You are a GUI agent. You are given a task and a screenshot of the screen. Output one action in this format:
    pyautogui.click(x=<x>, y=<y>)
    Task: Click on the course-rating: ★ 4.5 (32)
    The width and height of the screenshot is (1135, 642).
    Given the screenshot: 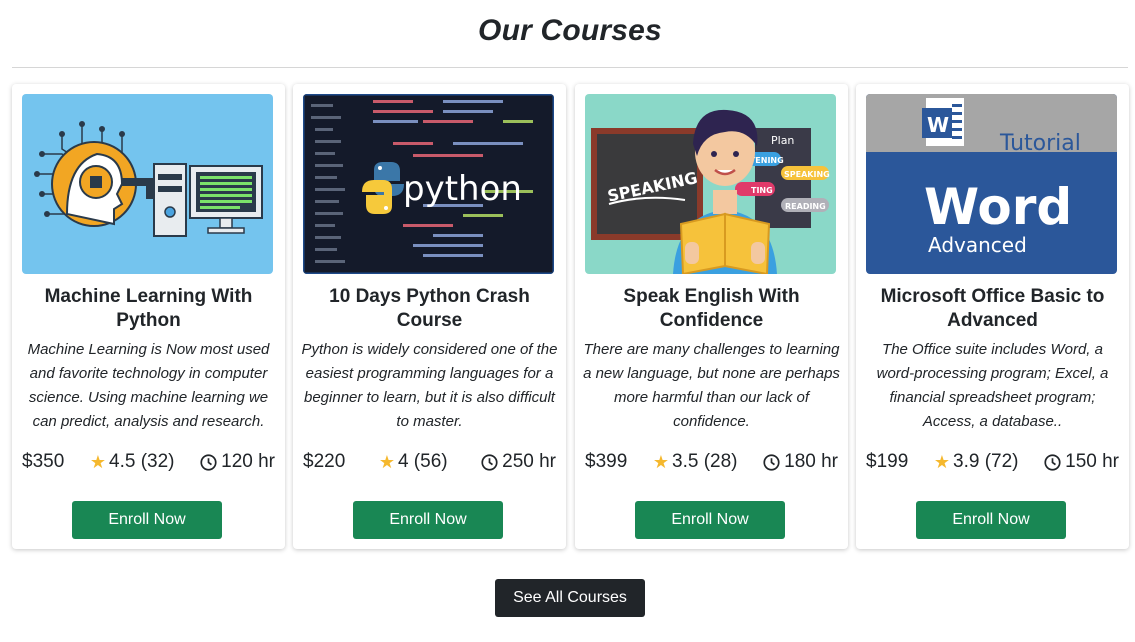 What is the action you would take?
    pyautogui.click(x=132, y=462)
    